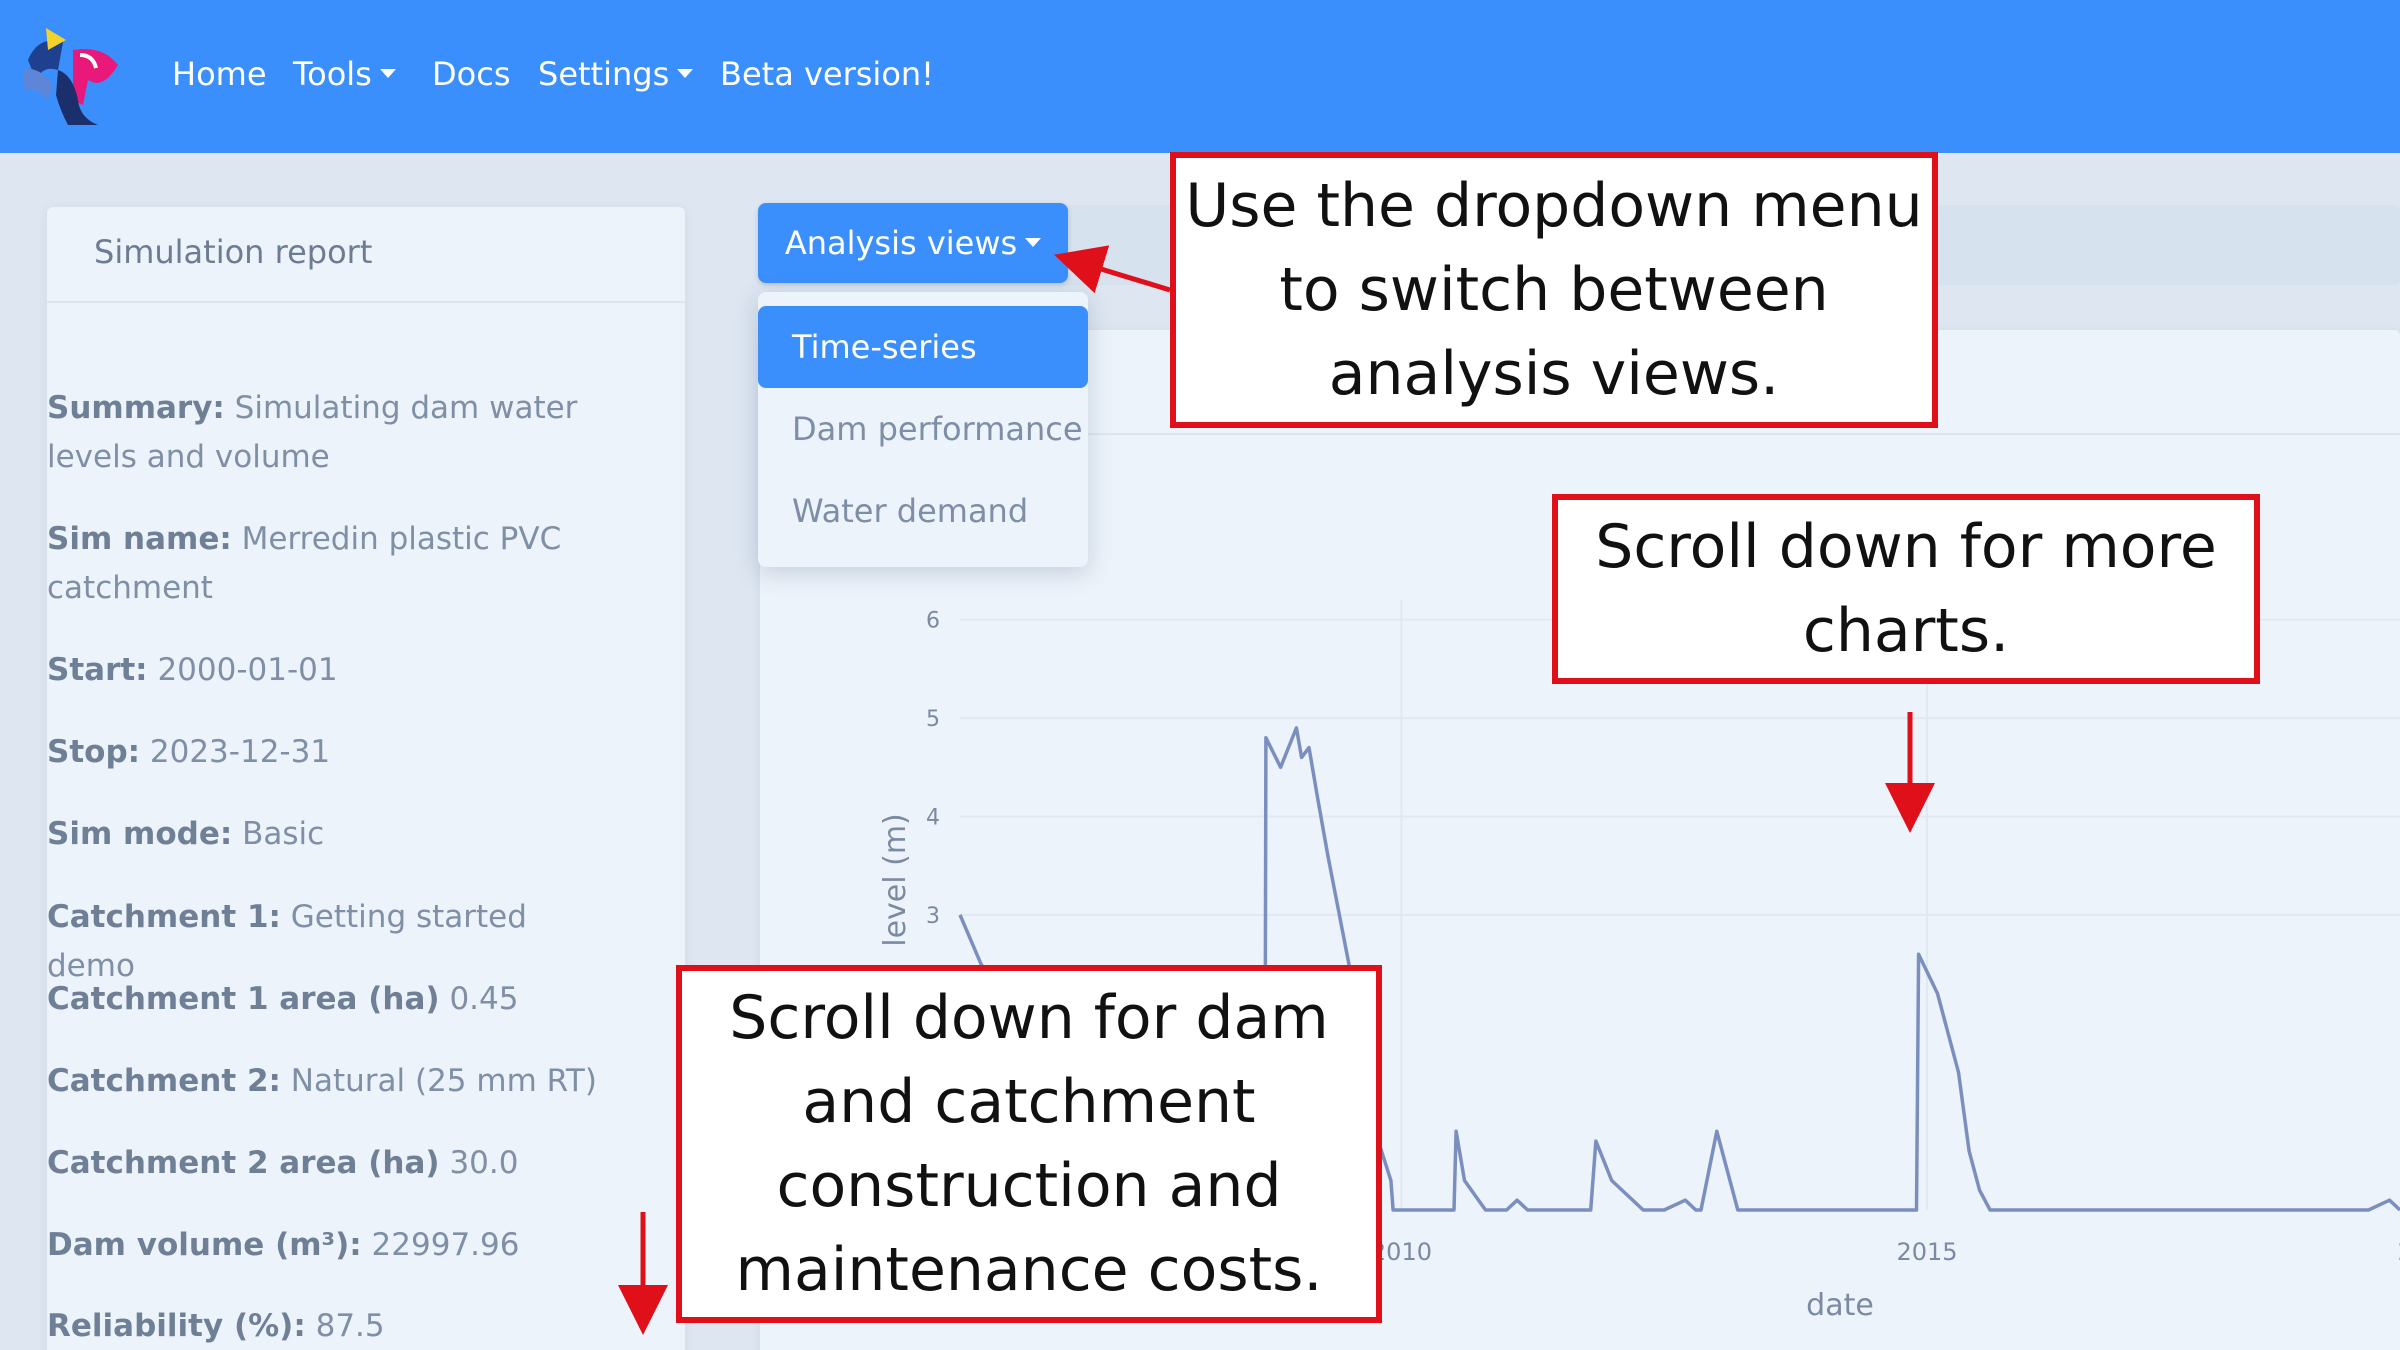 The height and width of the screenshot is (1350, 2400). What do you see at coordinates (70, 75) in the screenshot?
I see `app-logo-icon` at bounding box center [70, 75].